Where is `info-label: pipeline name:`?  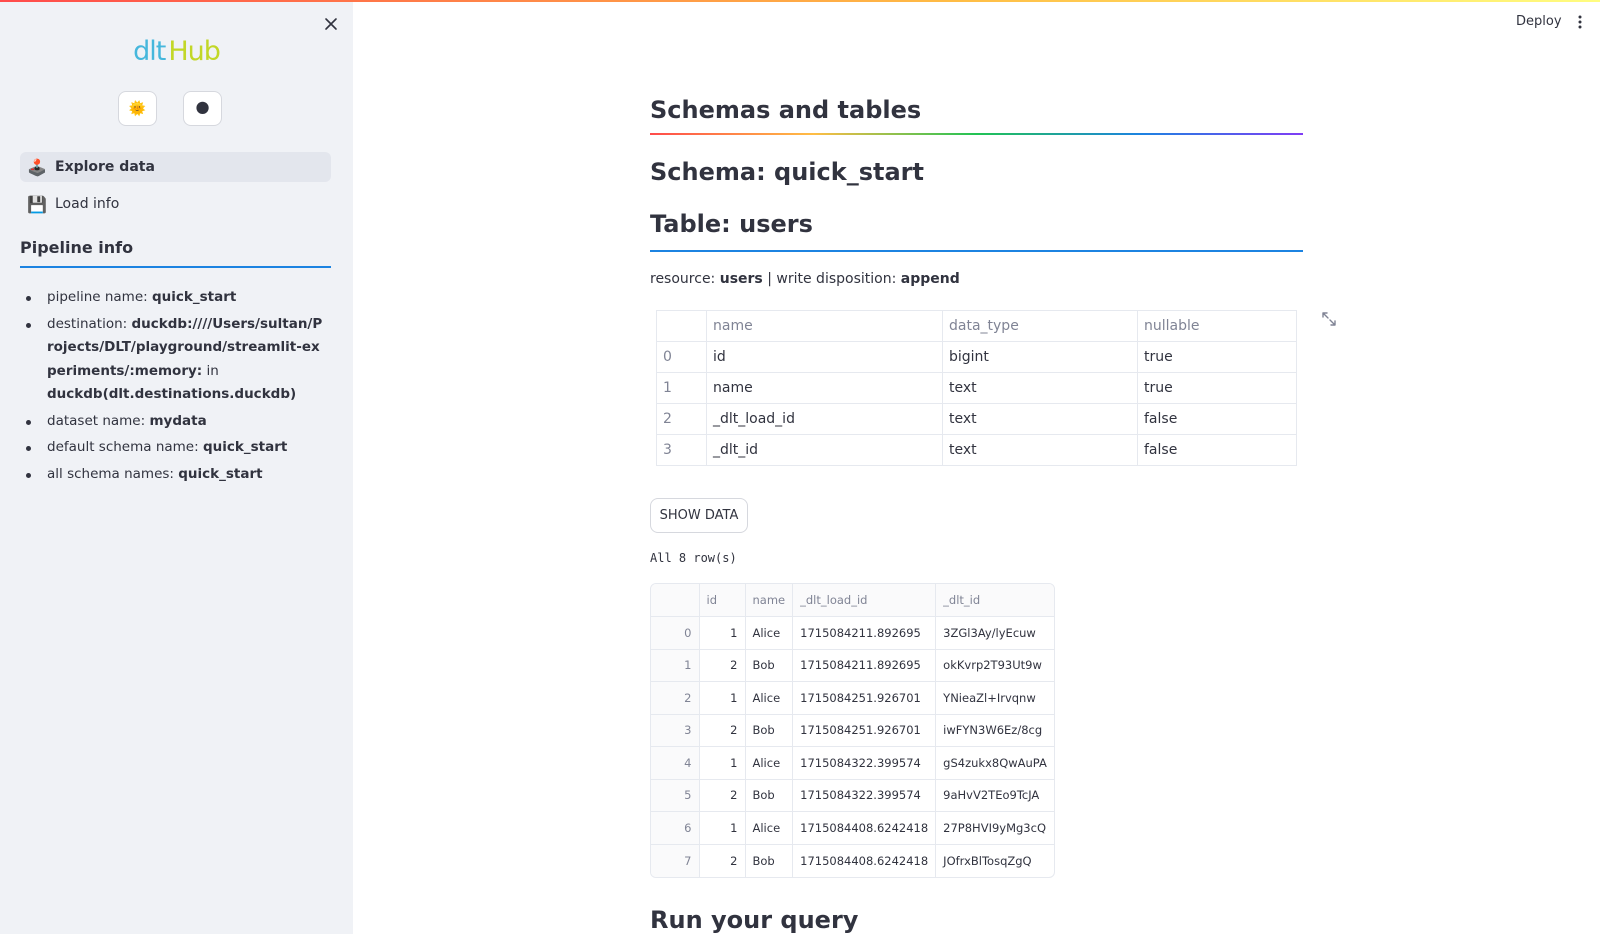
info-label: pipeline name: is located at coordinates (97, 297).